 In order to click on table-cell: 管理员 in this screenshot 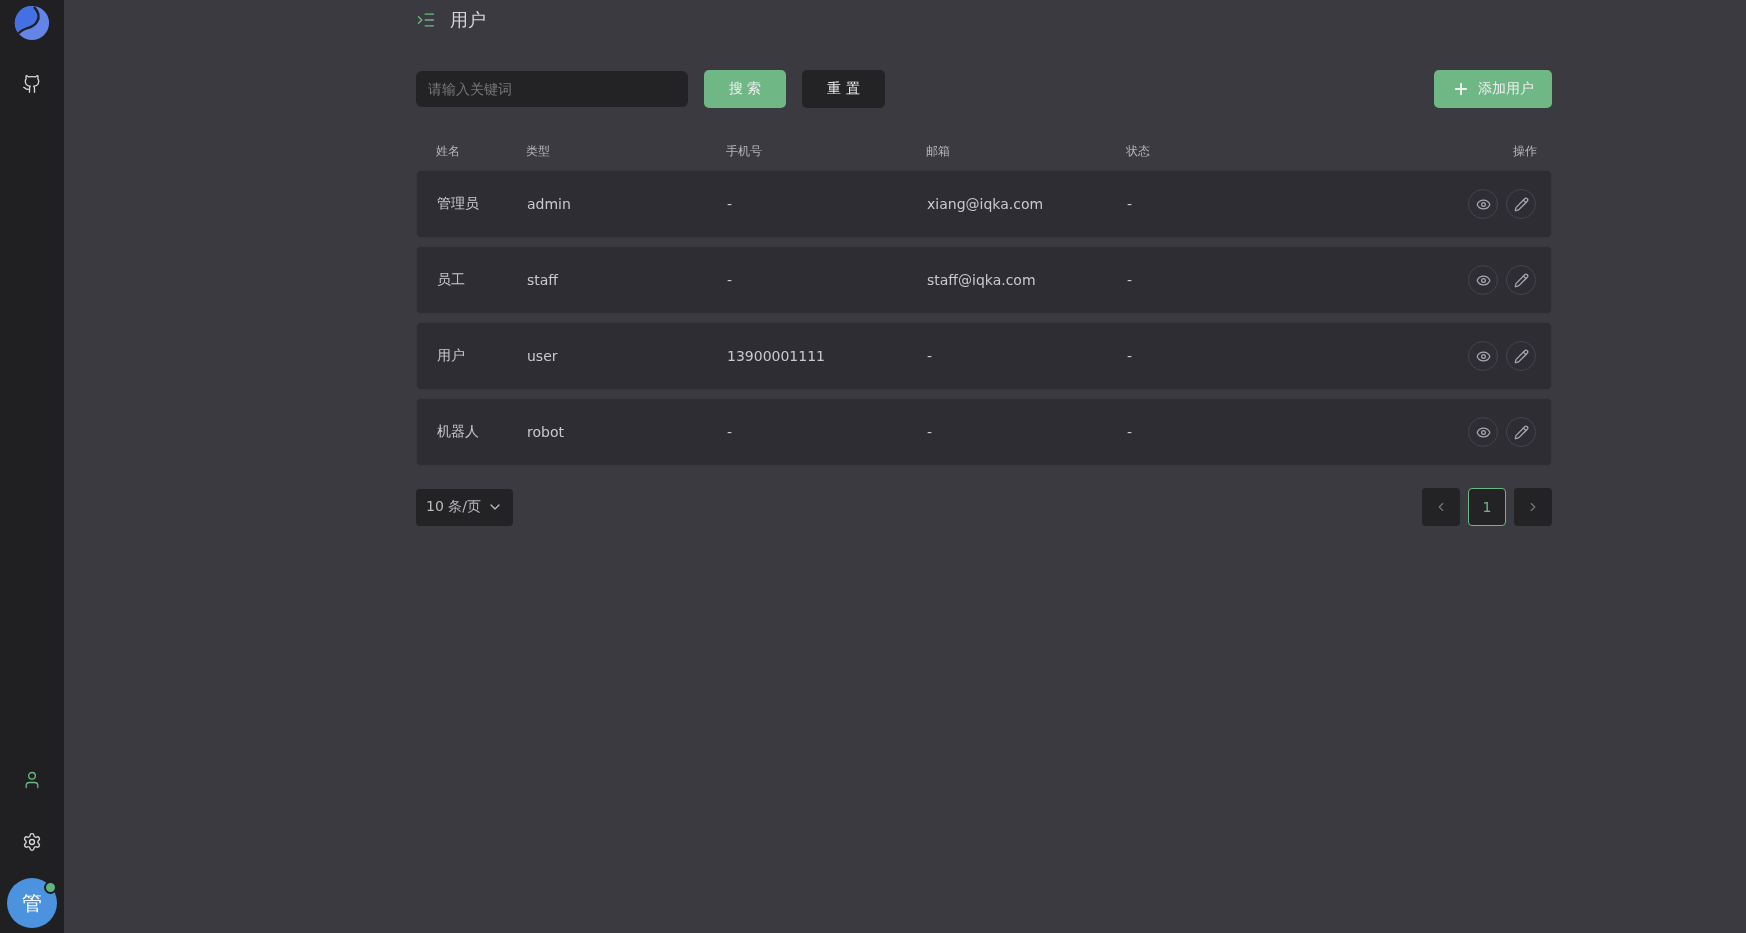, I will do `click(458, 204)`.